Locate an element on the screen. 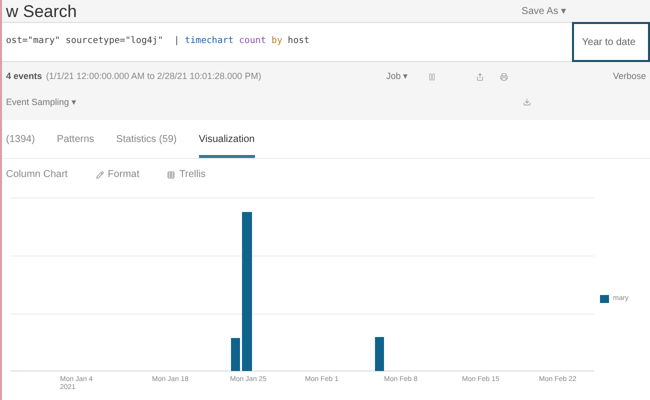  print-icon is located at coordinates (504, 76).